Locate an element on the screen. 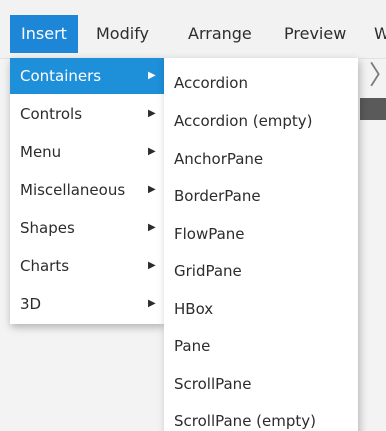 This screenshot has width=386, height=431. submenu-item-hbox: HBox is located at coordinates (193, 309).